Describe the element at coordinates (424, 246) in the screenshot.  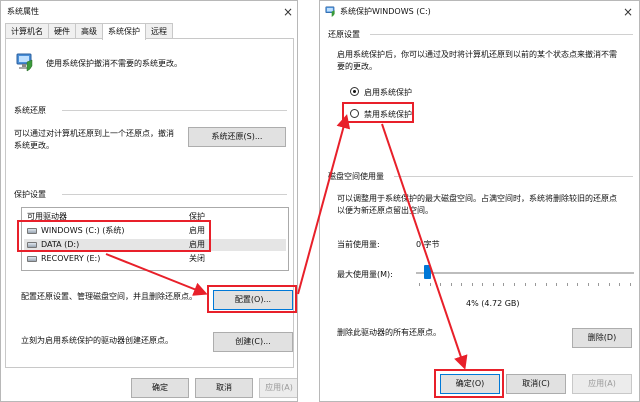
I see `arrow-disable-to-ok` at that location.